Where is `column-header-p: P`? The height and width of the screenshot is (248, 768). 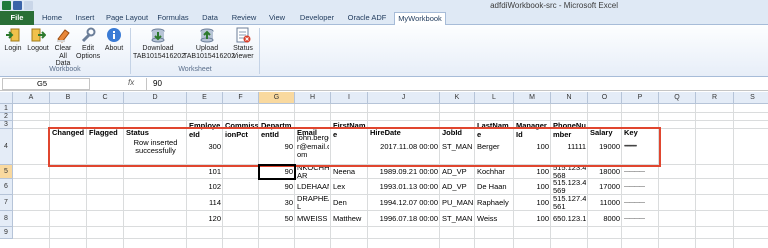
column-header-p: P is located at coordinates (640, 98).